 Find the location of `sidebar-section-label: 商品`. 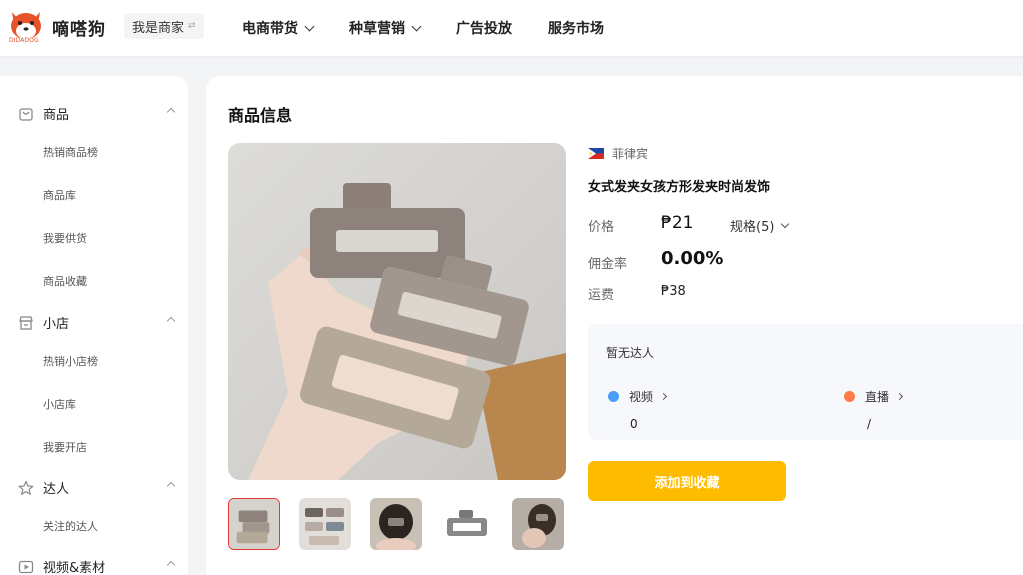

sidebar-section-label: 商品 is located at coordinates (56, 115).